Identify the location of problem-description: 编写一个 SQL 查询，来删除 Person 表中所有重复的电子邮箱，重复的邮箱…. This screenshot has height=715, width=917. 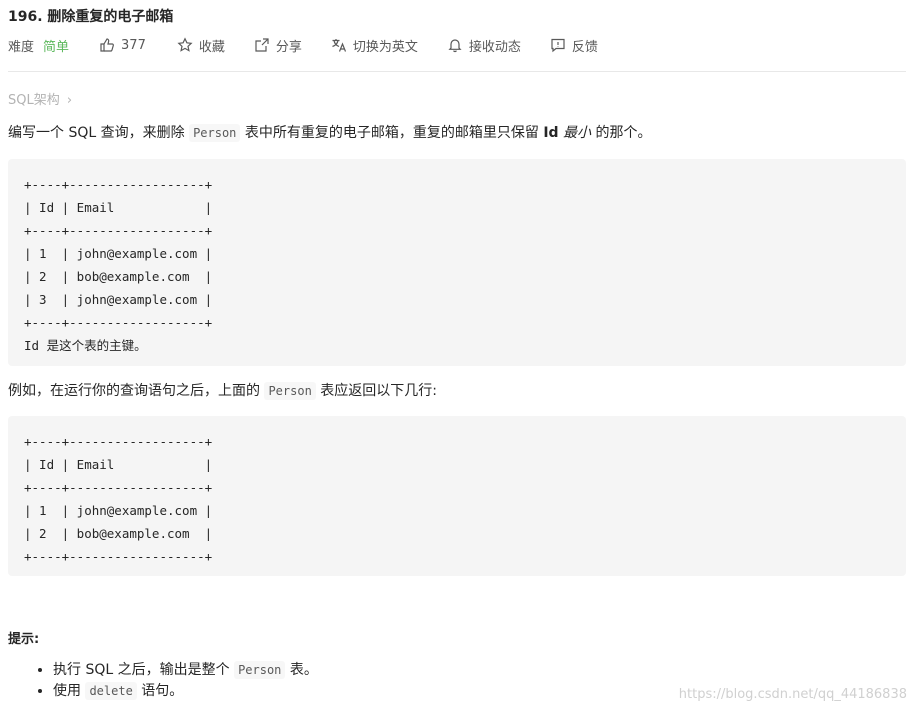
(329, 133).